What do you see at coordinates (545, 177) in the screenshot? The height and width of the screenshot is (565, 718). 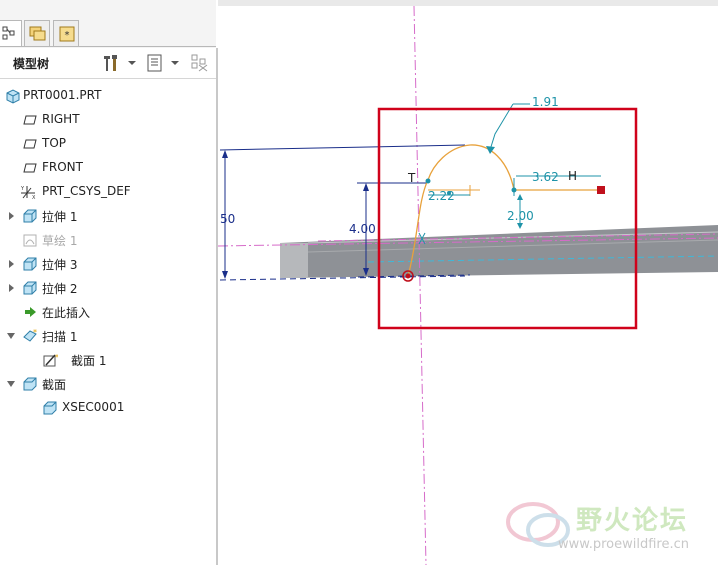 I see `dimension-3-62: 3.62` at bounding box center [545, 177].